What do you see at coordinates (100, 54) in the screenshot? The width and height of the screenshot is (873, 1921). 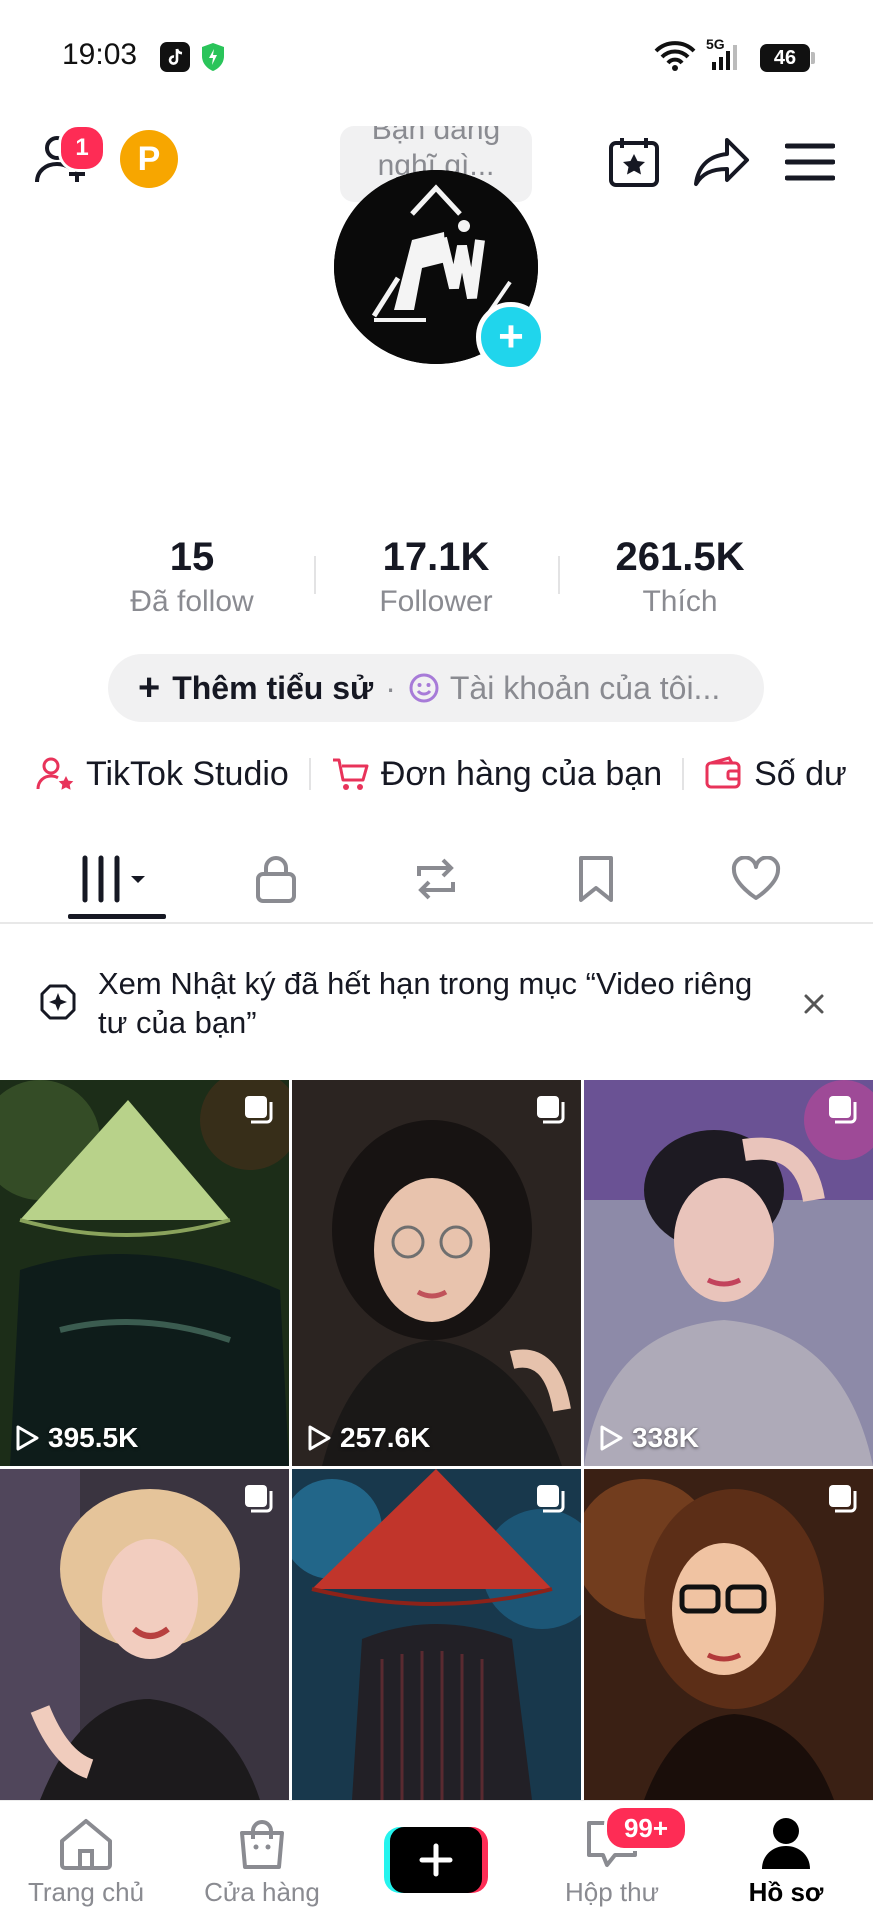 I see `status-time: 19:03` at bounding box center [100, 54].